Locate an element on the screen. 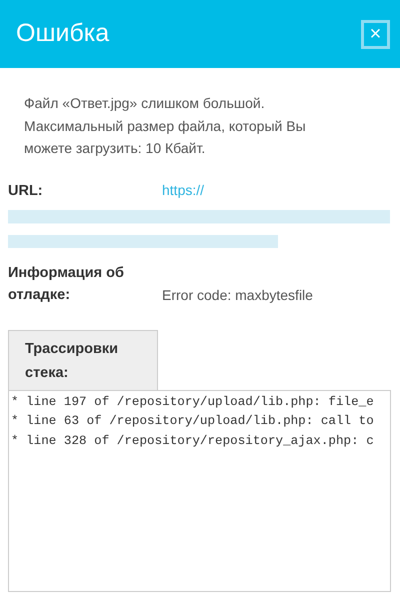 This screenshot has width=400, height=595. field-value: Error code: maxbytesfile is located at coordinates (237, 295).